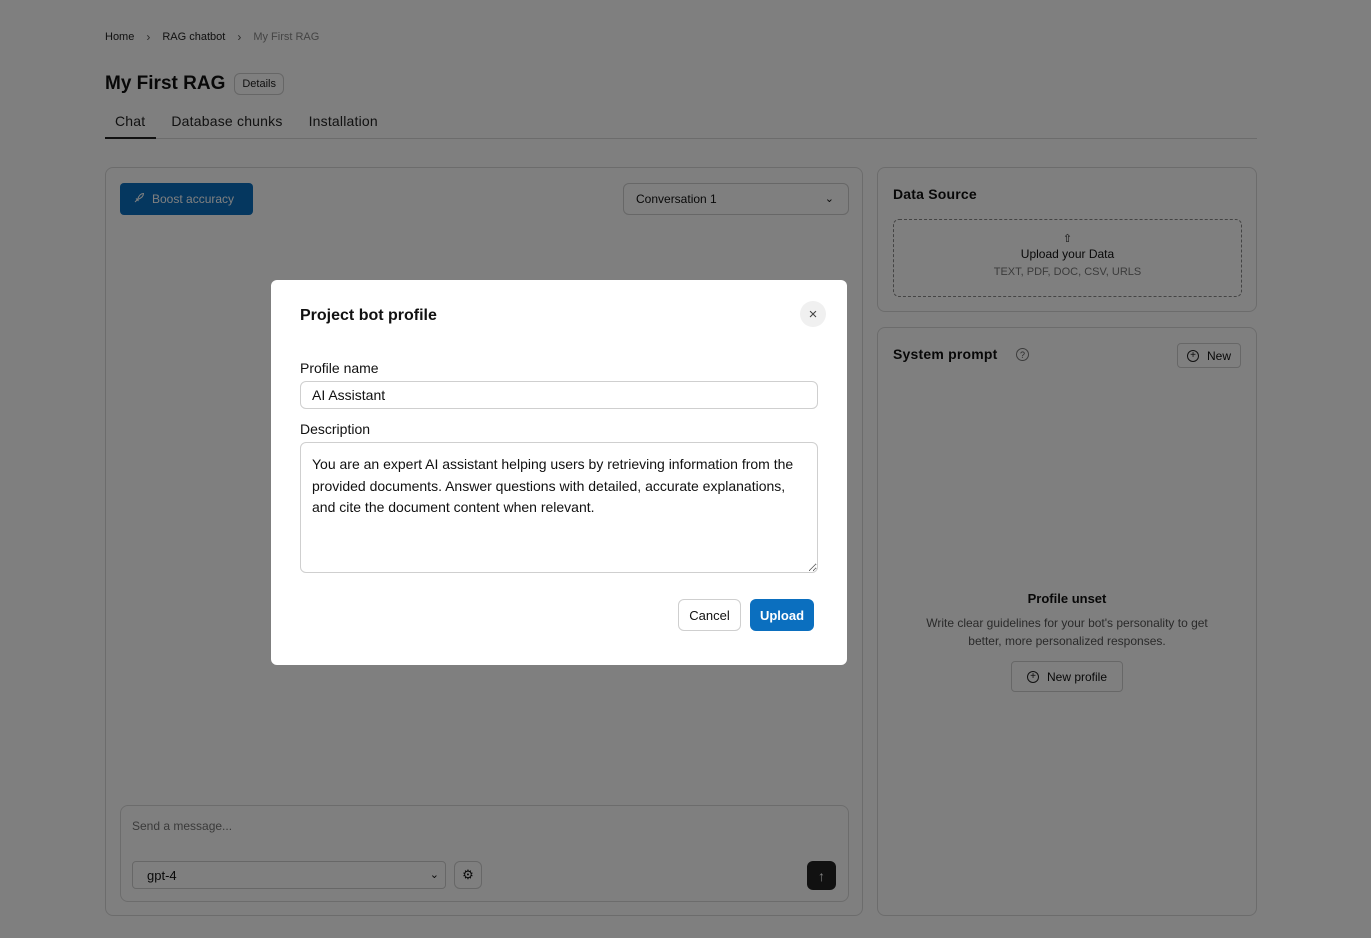 This screenshot has height=938, width=1371. Describe the element at coordinates (339, 368) in the screenshot. I see `profile-name-label: Profile name` at that location.